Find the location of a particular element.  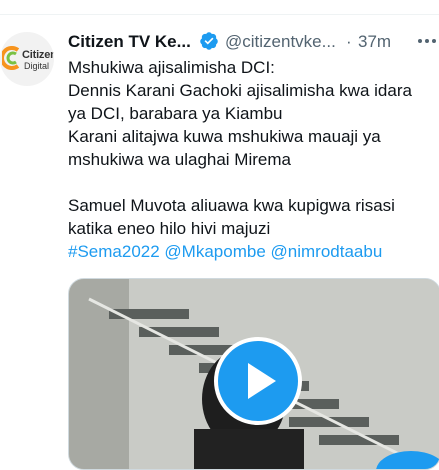

avatar-brand-line2: Digital is located at coordinates (37, 66).